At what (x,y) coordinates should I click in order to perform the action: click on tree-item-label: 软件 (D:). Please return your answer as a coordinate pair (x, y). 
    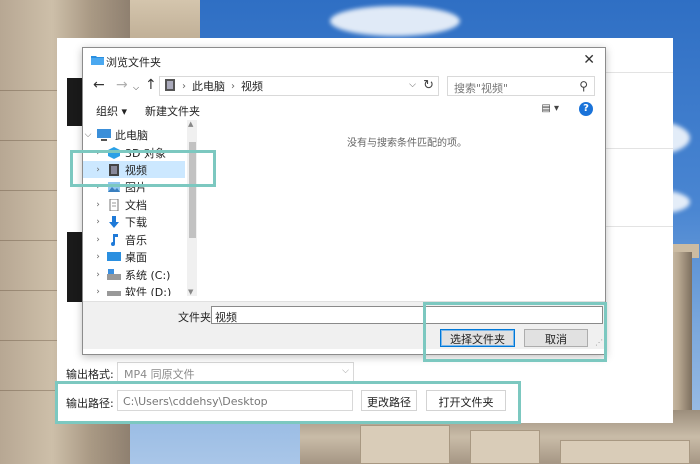
    Looking at the image, I should click on (148, 291).